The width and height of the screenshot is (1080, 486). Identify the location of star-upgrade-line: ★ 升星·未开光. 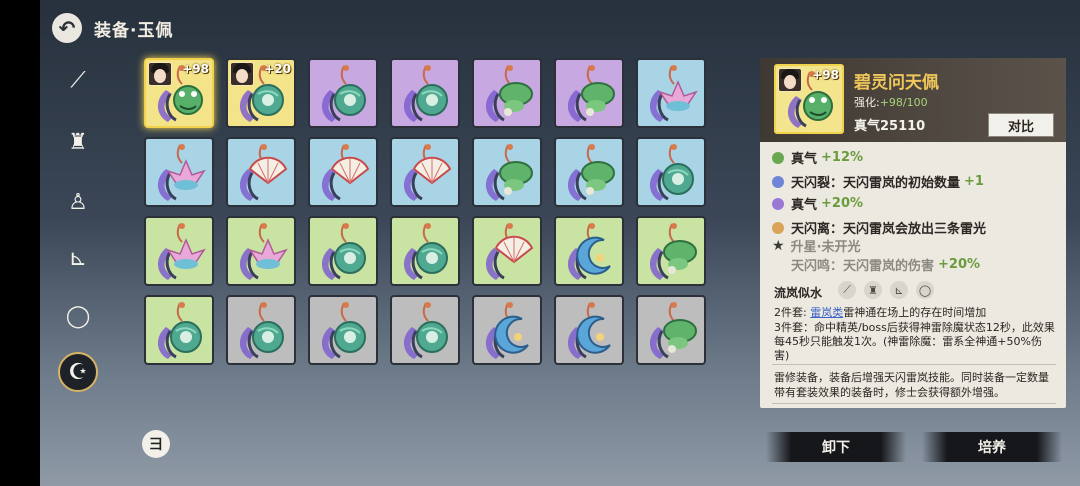
(816, 246).